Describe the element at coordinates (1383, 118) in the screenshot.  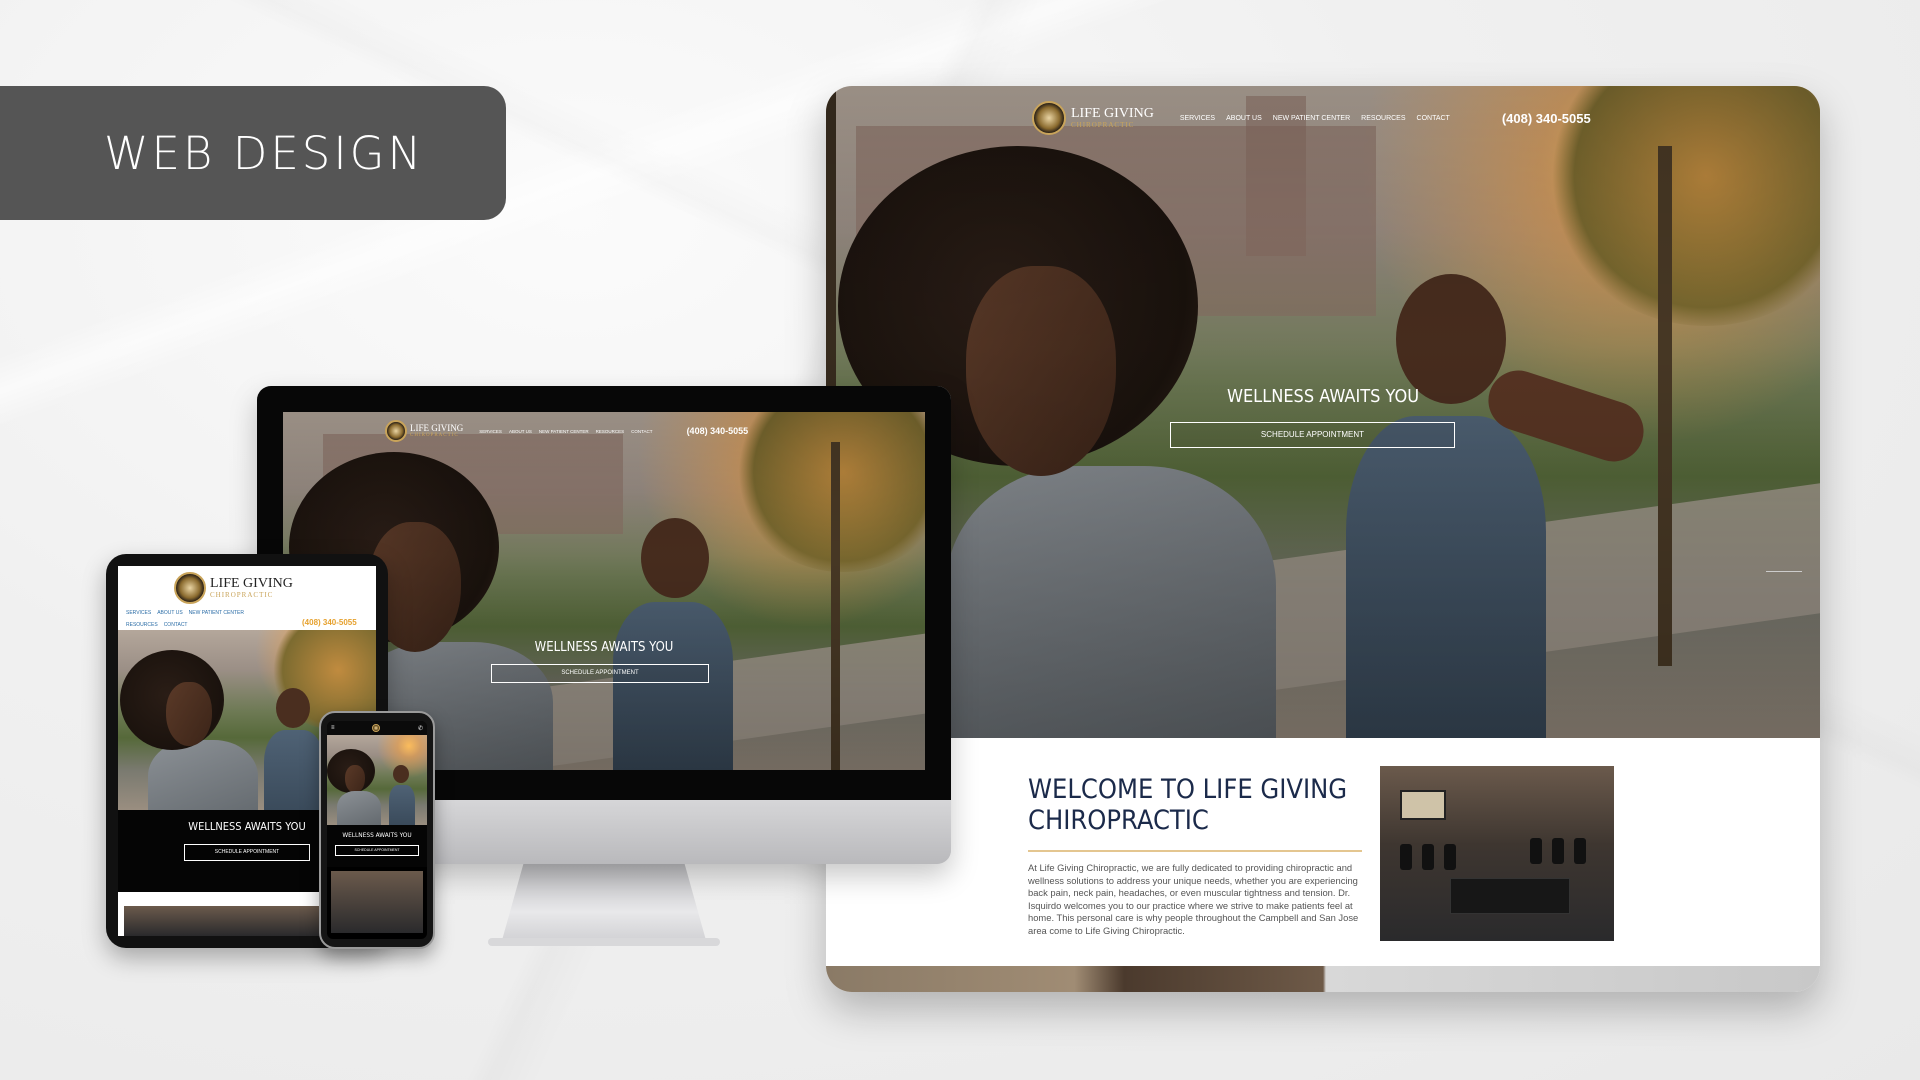
I see `nav-resources: RESOURCES` at that location.